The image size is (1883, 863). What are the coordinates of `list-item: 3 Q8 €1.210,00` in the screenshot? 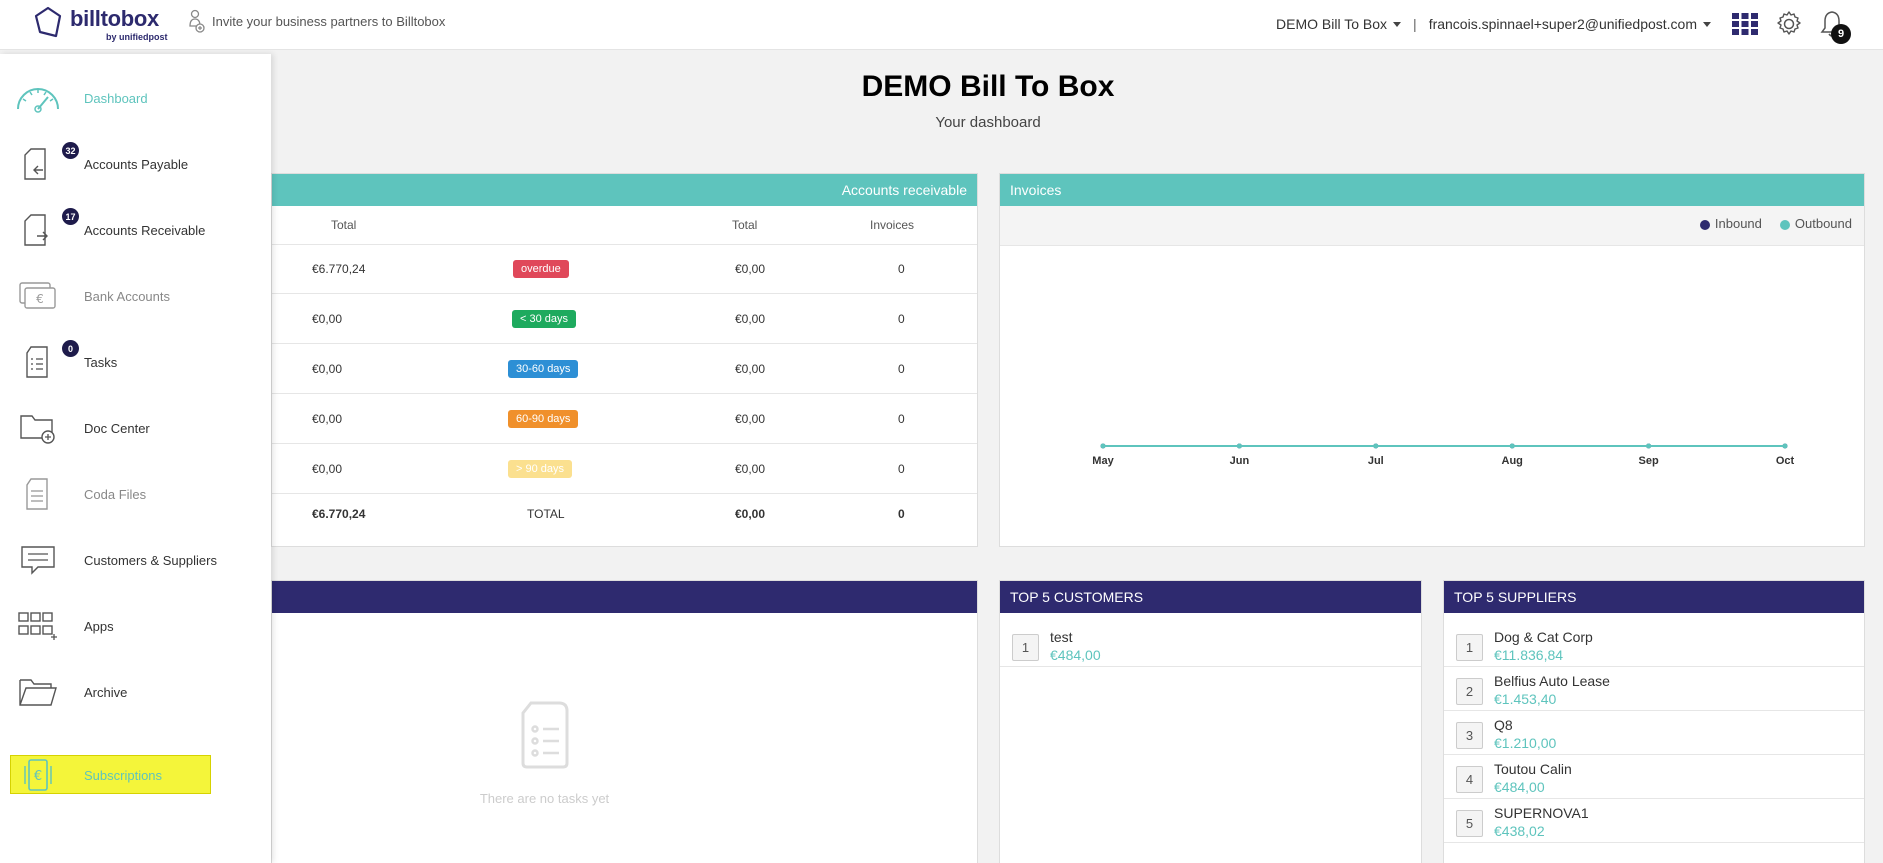 It's located at (1654, 733).